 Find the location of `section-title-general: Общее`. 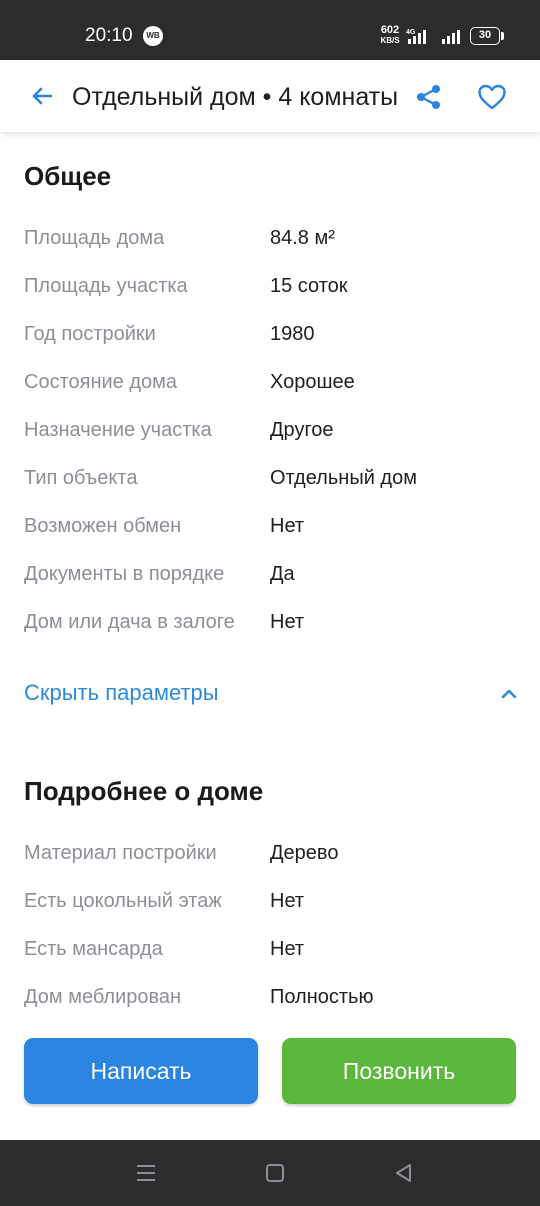

section-title-general: Общее is located at coordinates (68, 176).